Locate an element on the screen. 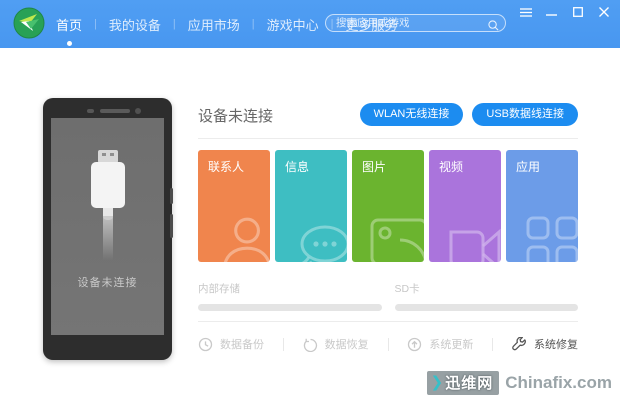 The width and height of the screenshot is (620, 400). data-backup-action: 数据备份 is located at coordinates (231, 344).